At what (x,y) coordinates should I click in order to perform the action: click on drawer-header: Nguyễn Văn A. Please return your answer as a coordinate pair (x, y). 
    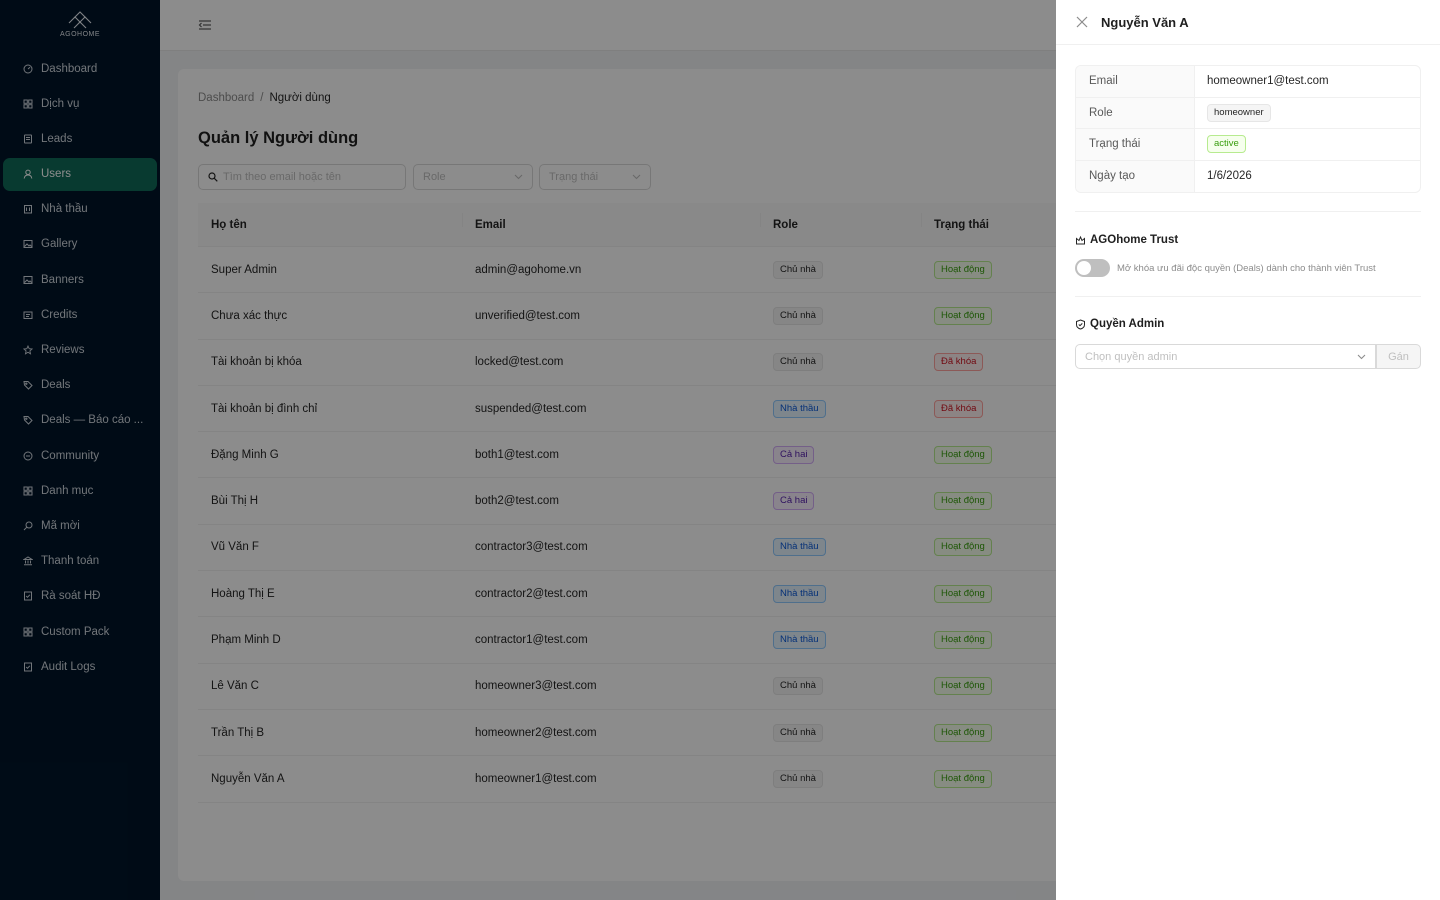
    Looking at the image, I should click on (1248, 22).